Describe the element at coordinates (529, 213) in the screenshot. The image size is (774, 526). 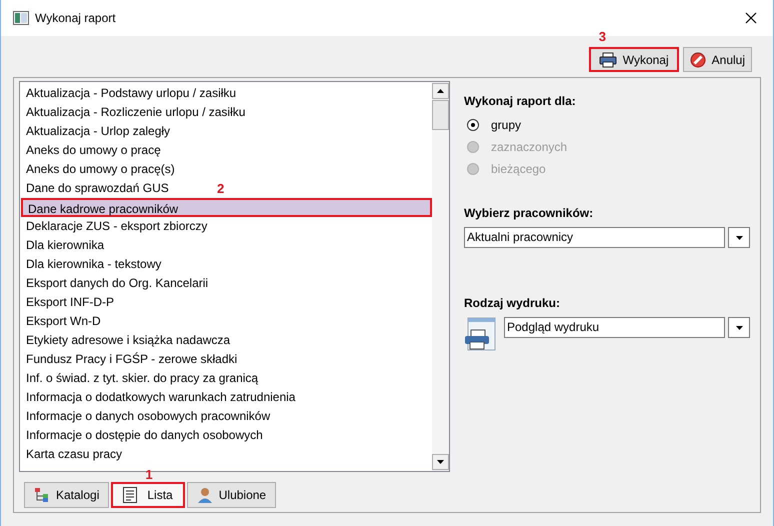
I see `section-label: Wybierz pracowników:` at that location.